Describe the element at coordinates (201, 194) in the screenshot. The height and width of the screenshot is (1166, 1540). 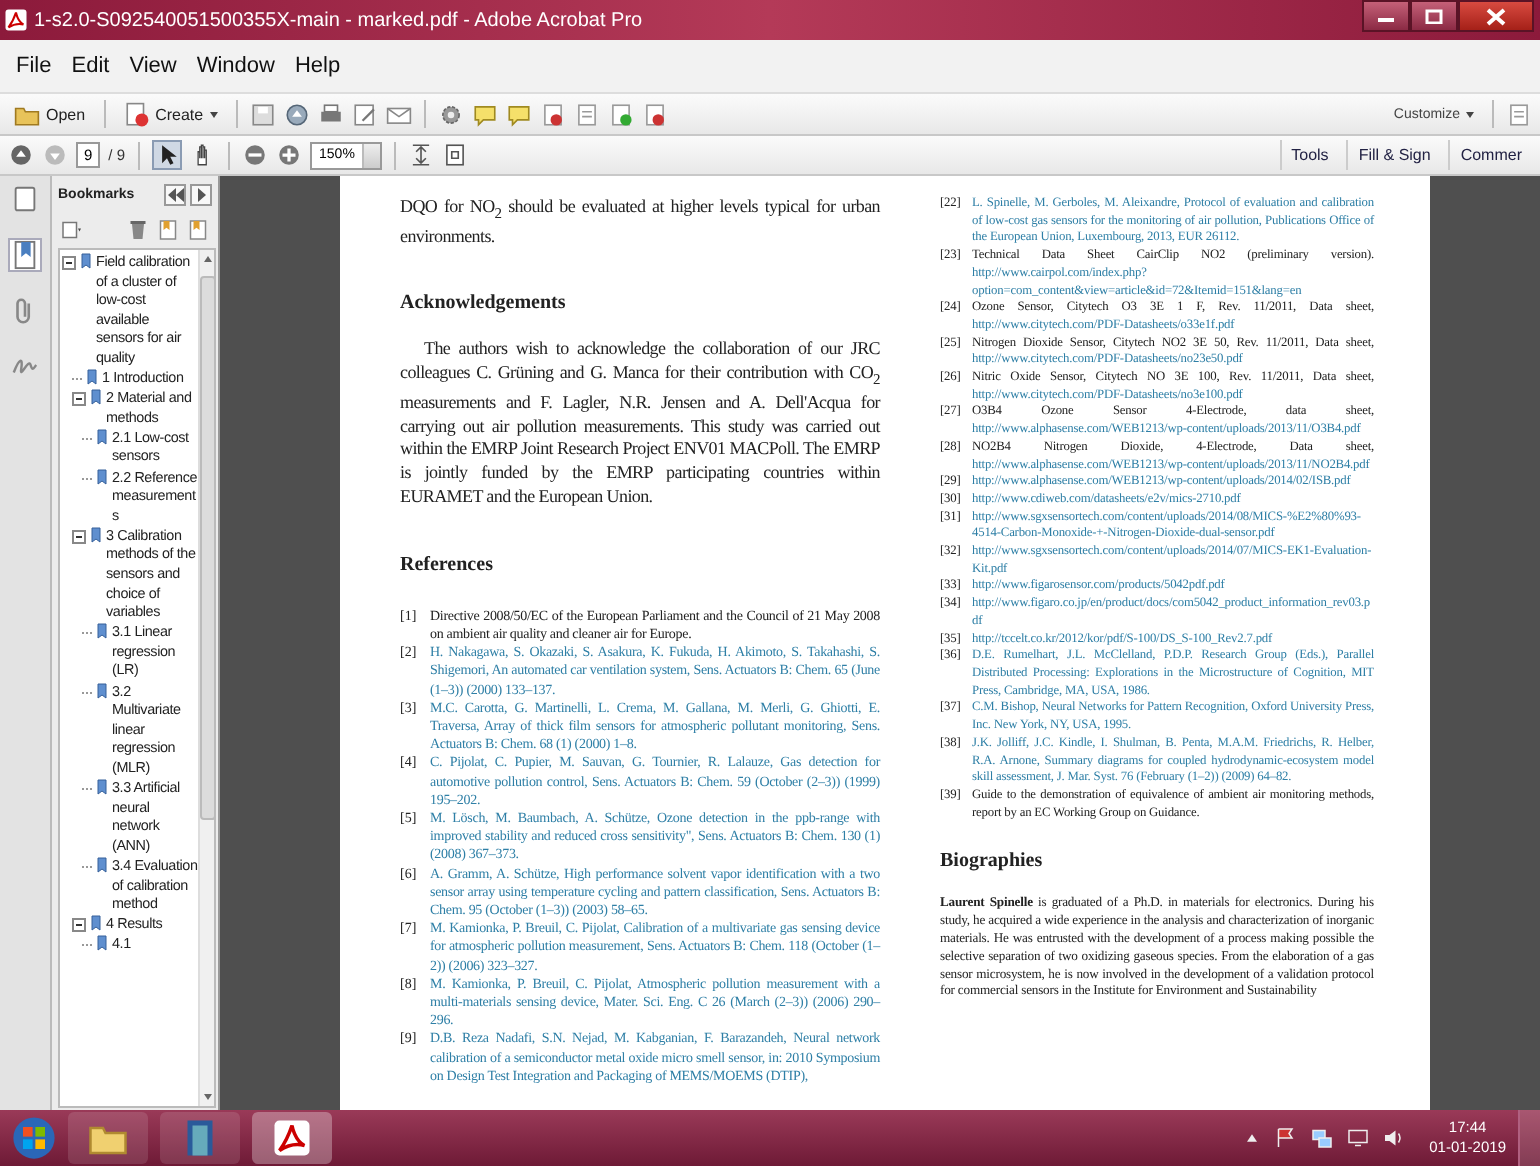
I see `expand-panel-icon` at that location.